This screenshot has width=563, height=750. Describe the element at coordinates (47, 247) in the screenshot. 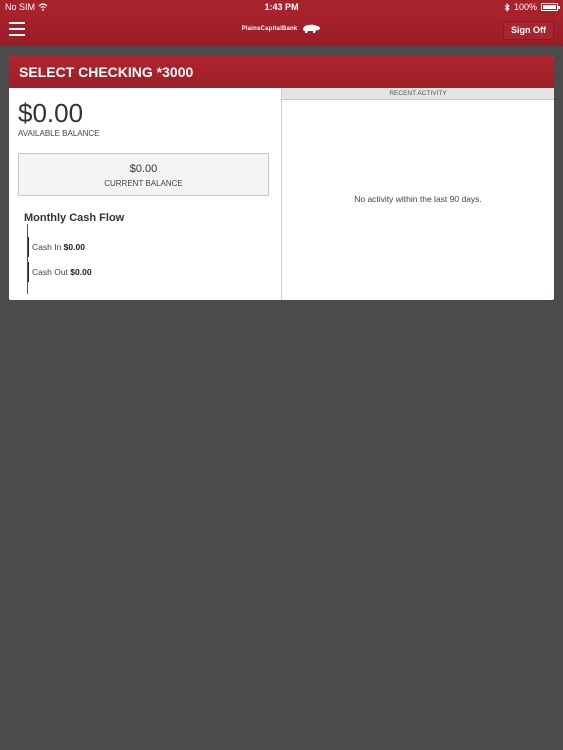

I see `cash-in-label: Cash In` at that location.